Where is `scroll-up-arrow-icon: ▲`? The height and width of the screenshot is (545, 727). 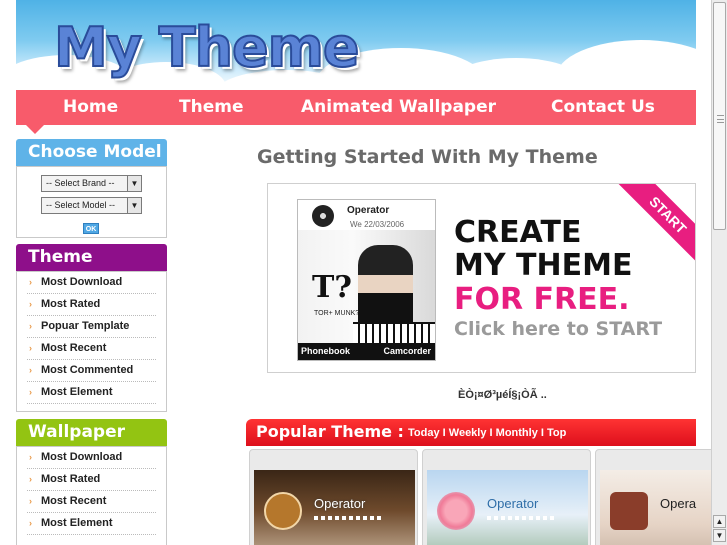 scroll-up-arrow-icon: ▲ is located at coordinates (719, 521).